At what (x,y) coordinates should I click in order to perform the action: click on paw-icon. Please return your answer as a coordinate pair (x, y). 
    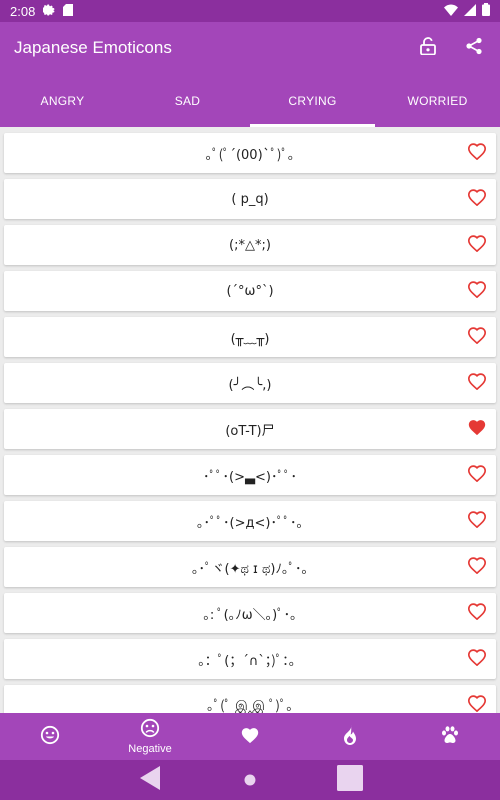
    Looking at the image, I should click on (450, 737).